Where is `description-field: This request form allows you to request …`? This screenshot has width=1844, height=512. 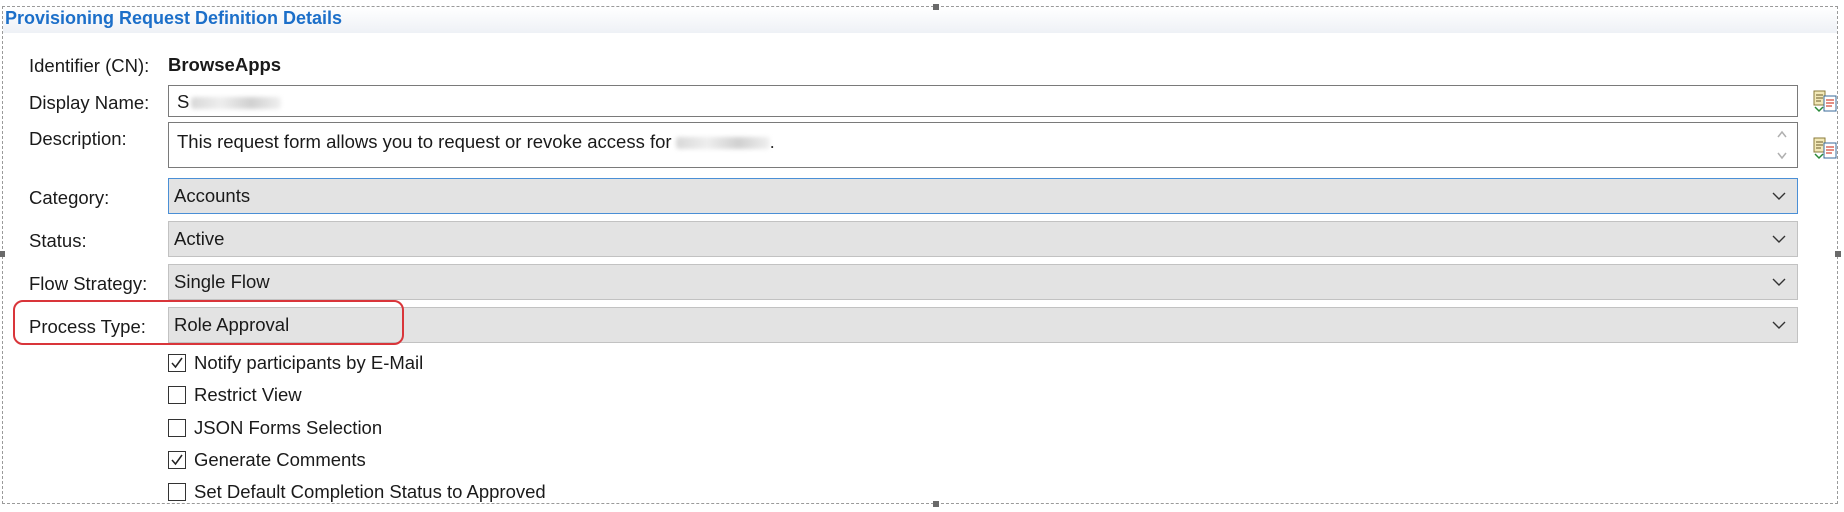 description-field: This request form allows you to request … is located at coordinates (983, 145).